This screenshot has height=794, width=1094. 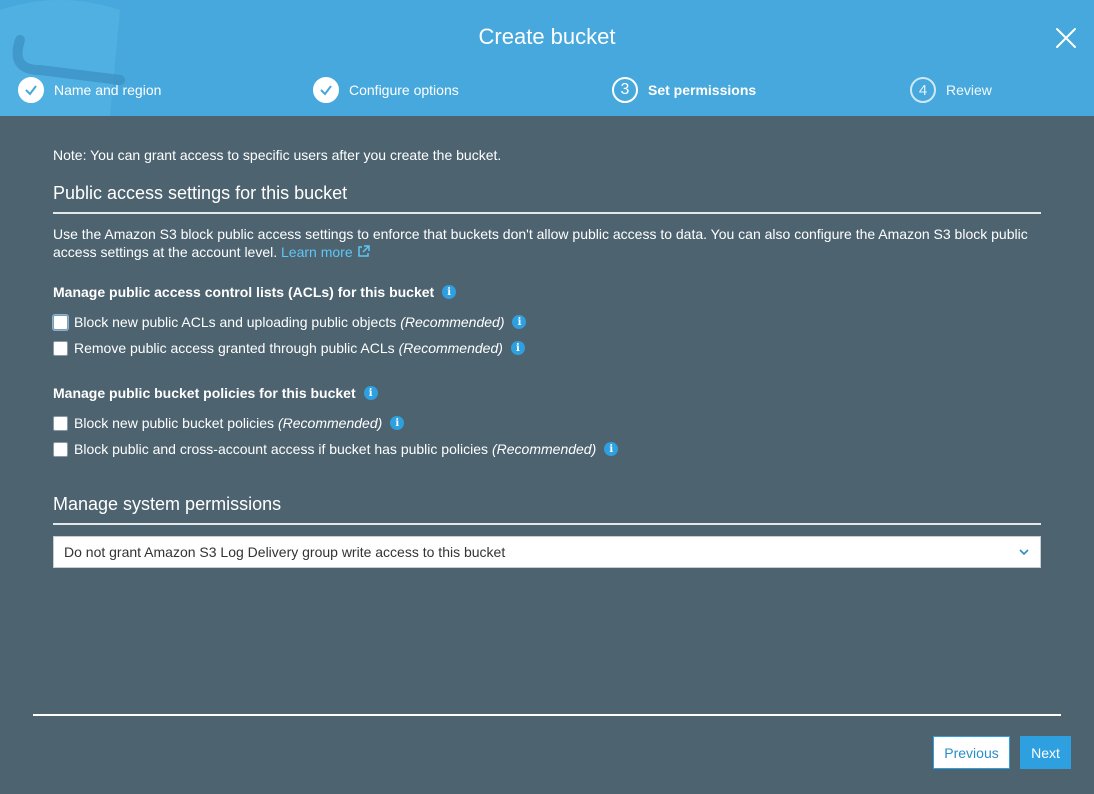 I want to click on external-link-icon, so click(x=363, y=251).